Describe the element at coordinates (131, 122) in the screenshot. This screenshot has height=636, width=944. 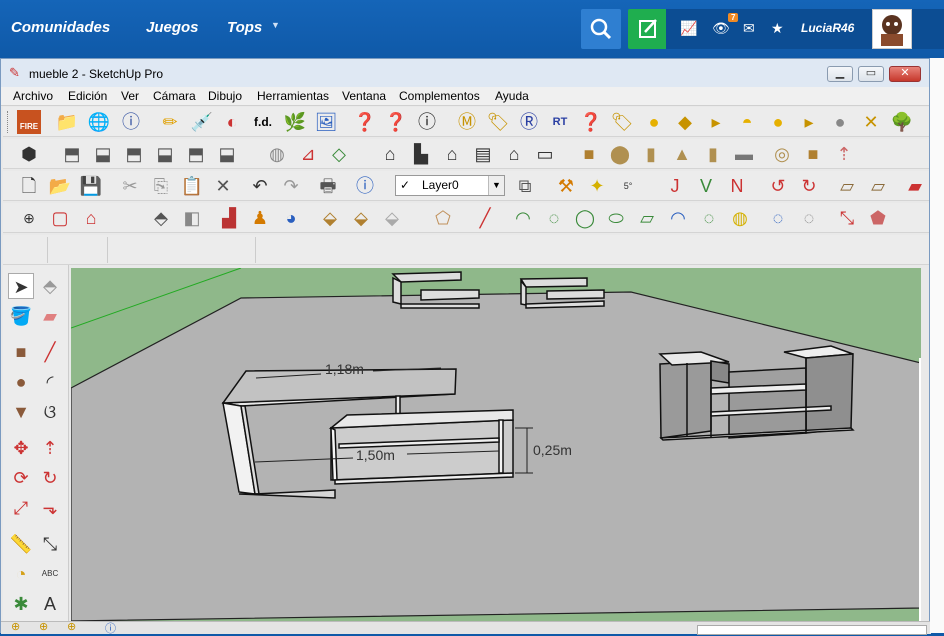
I see `info-icon: ⓘ` at that location.